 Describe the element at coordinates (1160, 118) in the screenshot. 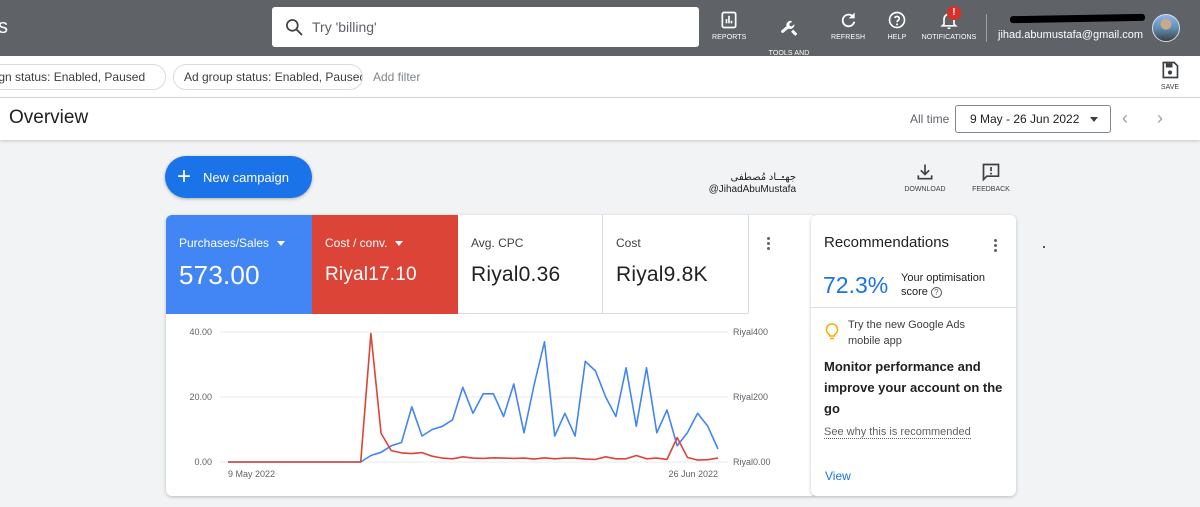

I see `next-period-chevron-icon: ›` at that location.